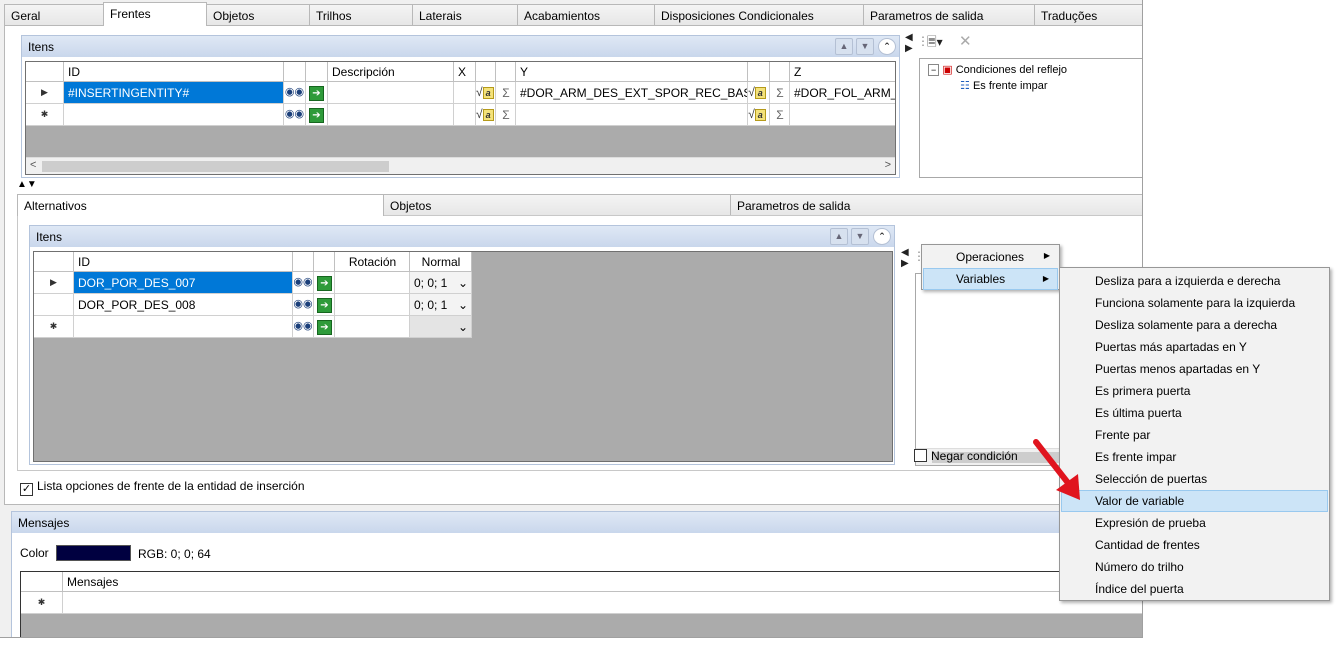 Image resolution: width=1338 pixels, height=662 pixels. What do you see at coordinates (183, 305) in the screenshot?
I see `alt-id-cell: DOR_POR_DES_008` at bounding box center [183, 305].